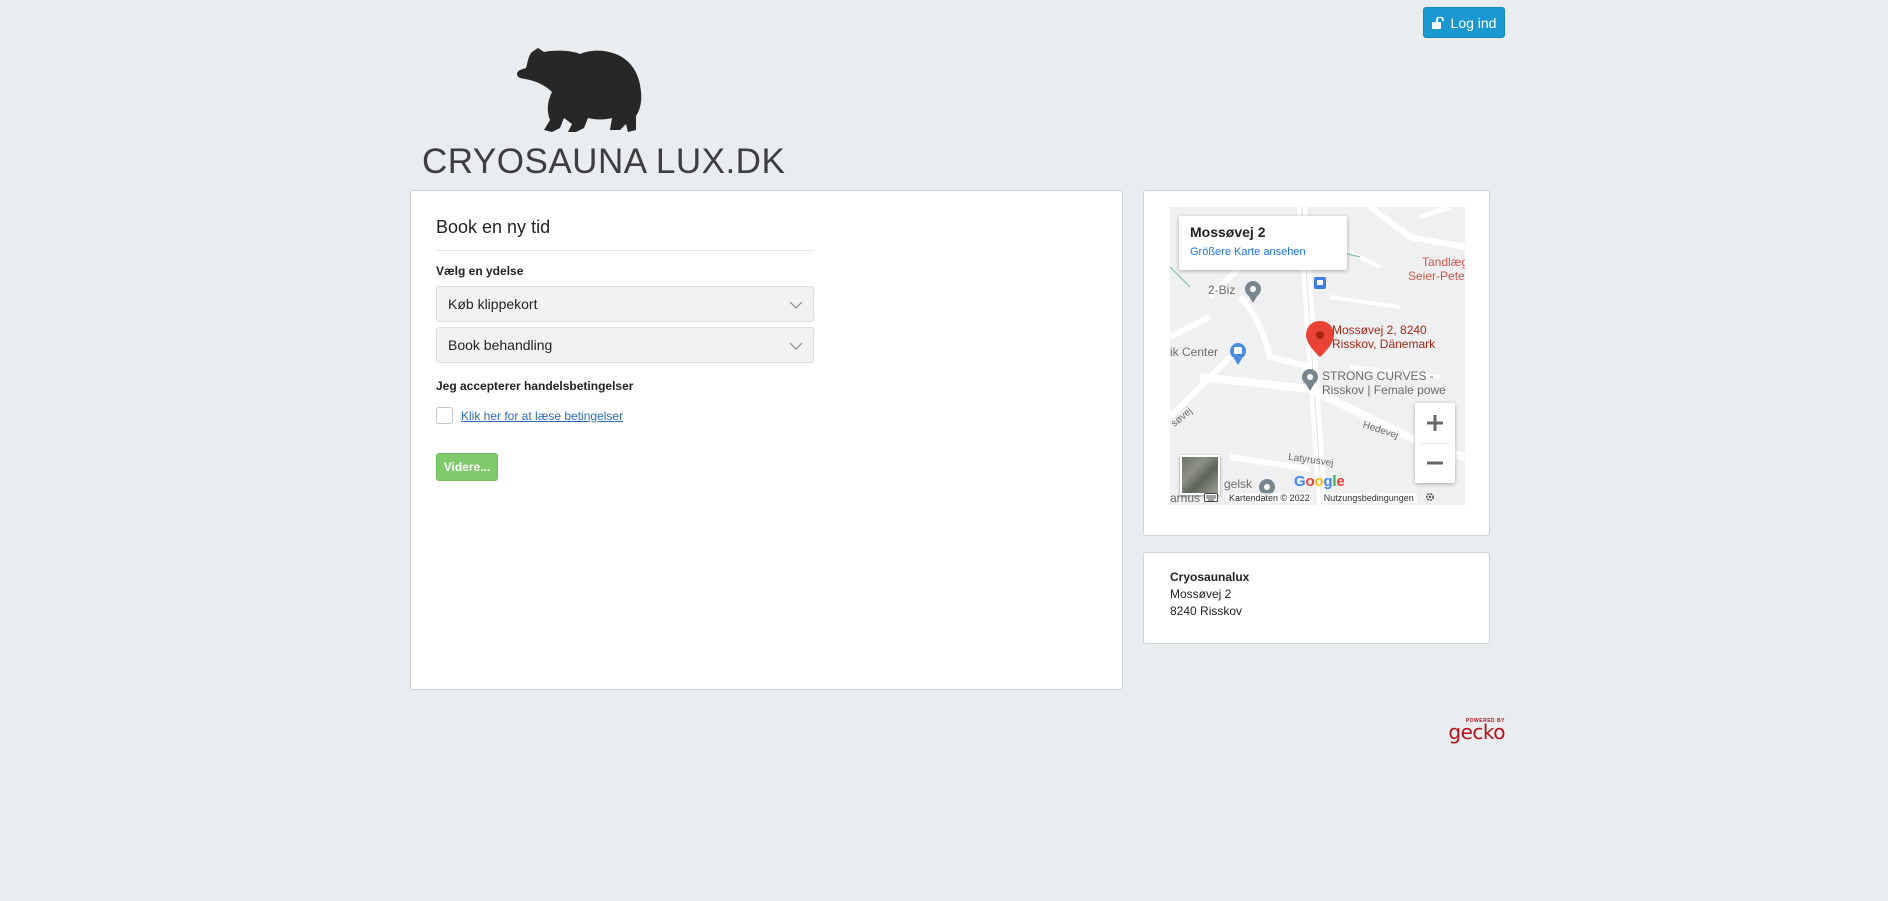 This screenshot has height=901, width=1888. I want to click on login-button: Log ind, so click(1464, 22).